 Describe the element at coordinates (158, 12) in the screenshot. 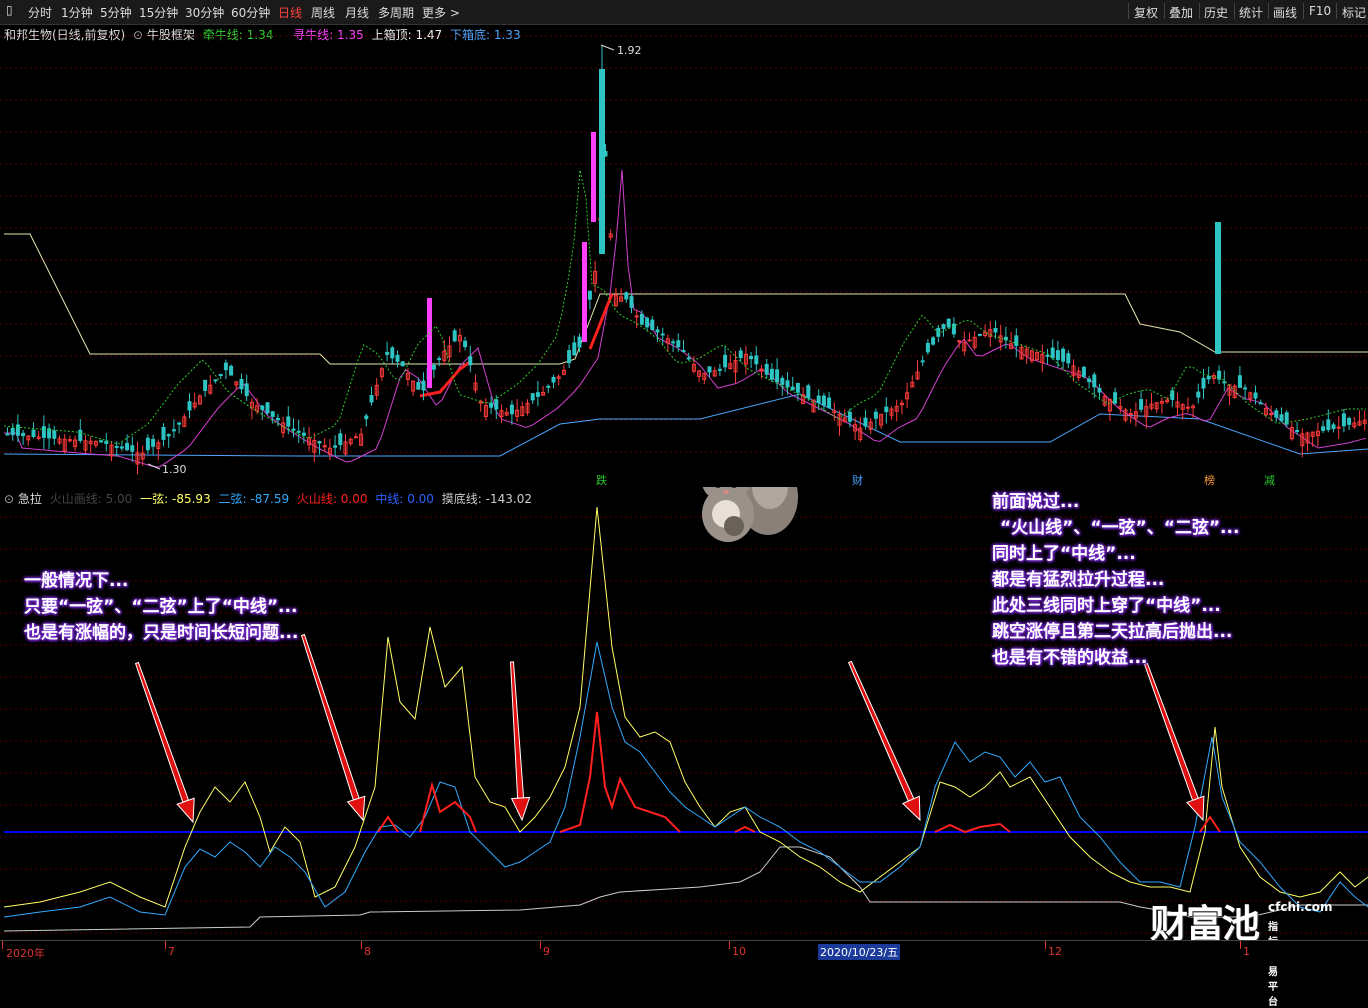

I see `tab-15min: 15分钟` at that location.